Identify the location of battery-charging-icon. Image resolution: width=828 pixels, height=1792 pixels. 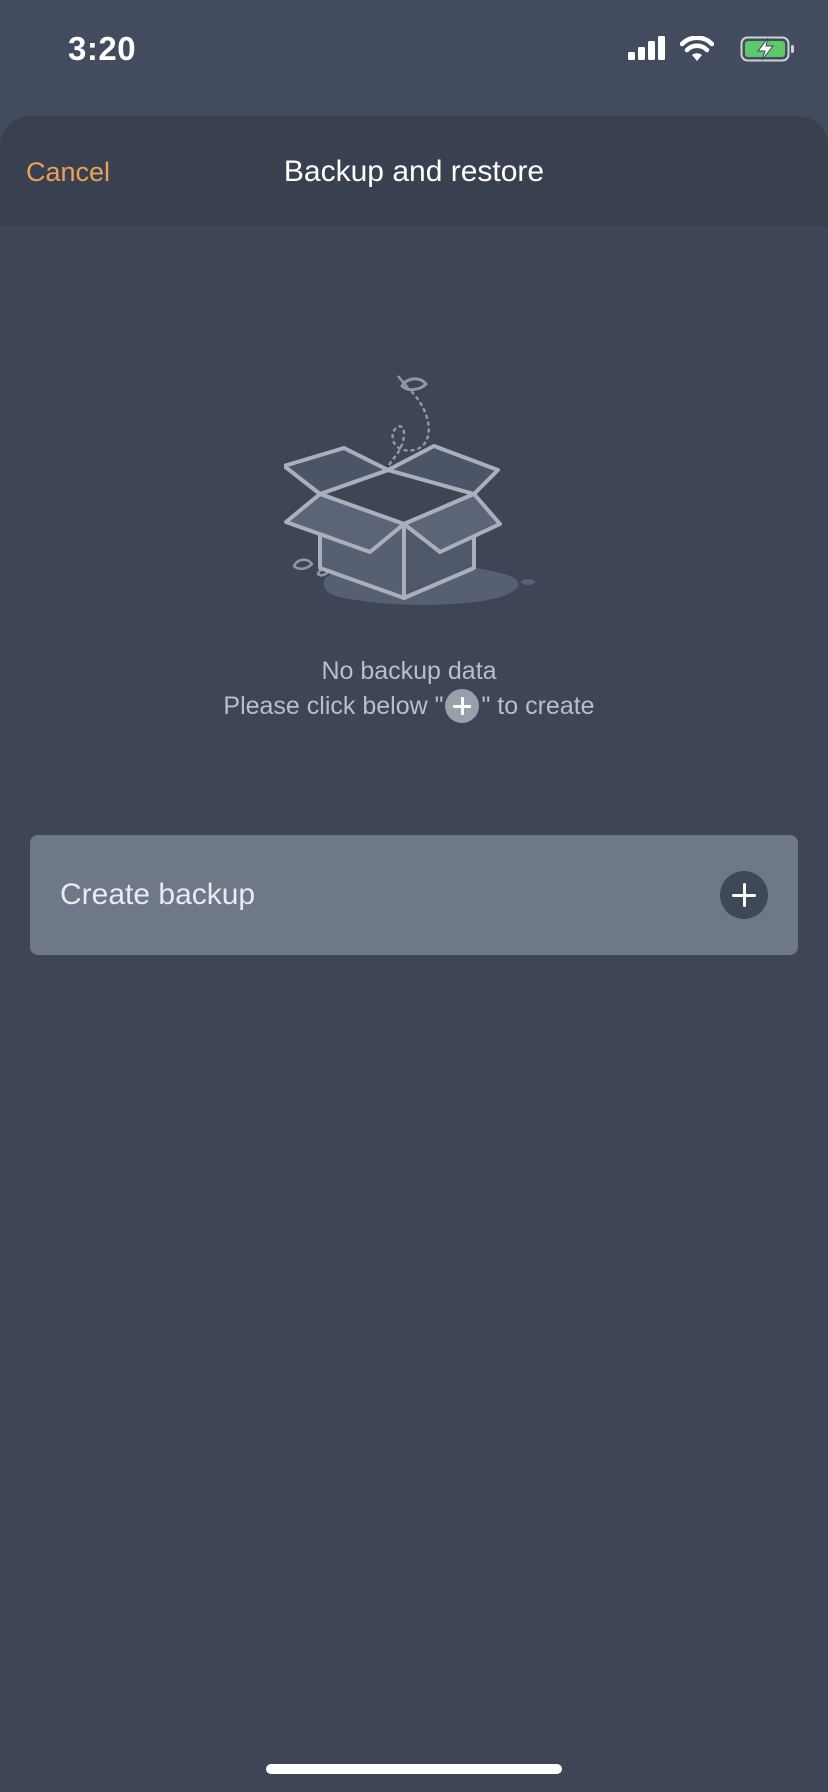
(767, 49).